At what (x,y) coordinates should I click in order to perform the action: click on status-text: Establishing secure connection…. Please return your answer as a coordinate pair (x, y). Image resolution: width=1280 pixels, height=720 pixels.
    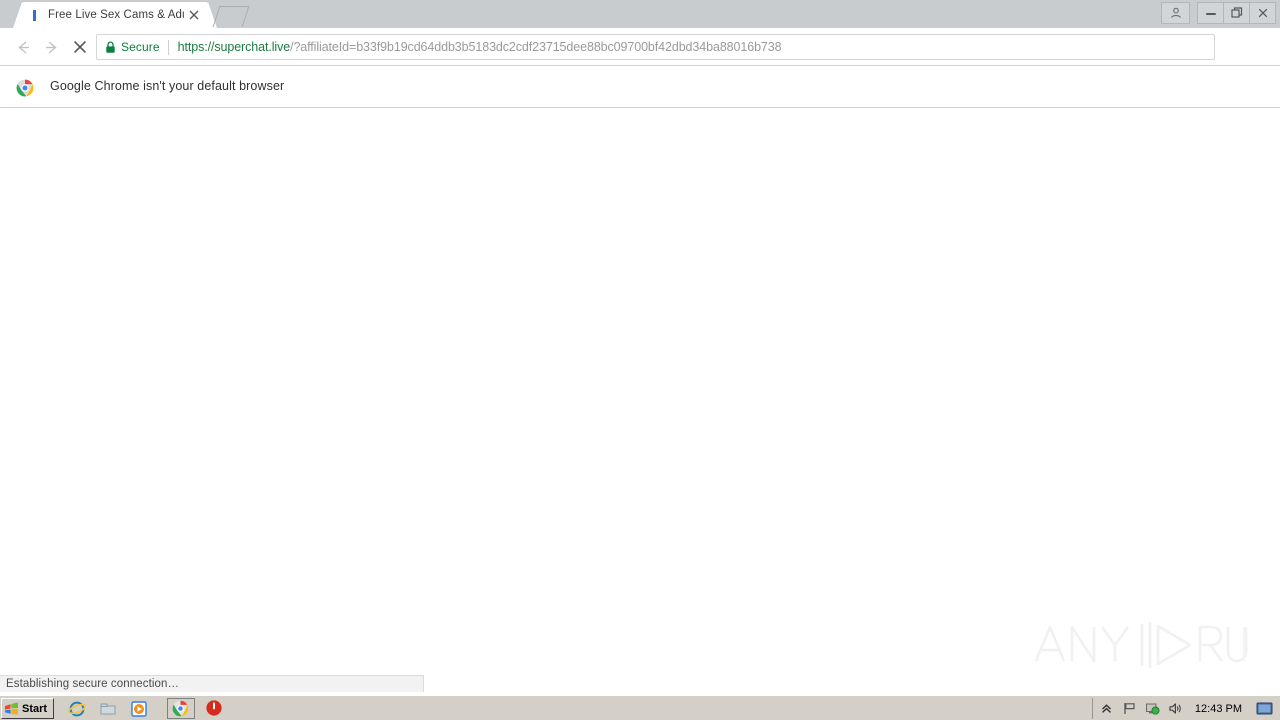
    Looking at the image, I should click on (93, 684).